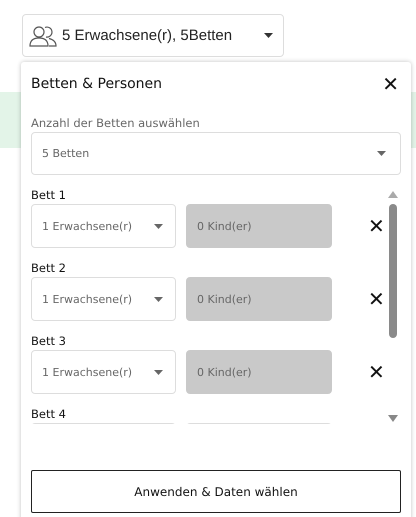 The height and width of the screenshot is (517, 416). I want to click on bed-label: Bett 1, so click(49, 195).